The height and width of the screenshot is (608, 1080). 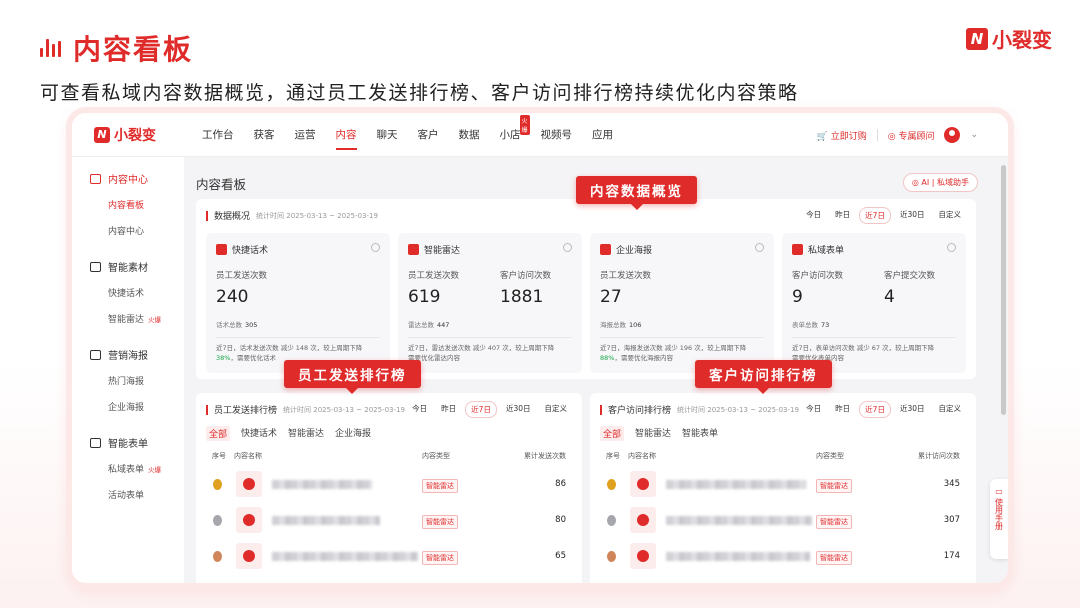 I want to click on order-link: 🛒 立即订购, so click(x=842, y=135).